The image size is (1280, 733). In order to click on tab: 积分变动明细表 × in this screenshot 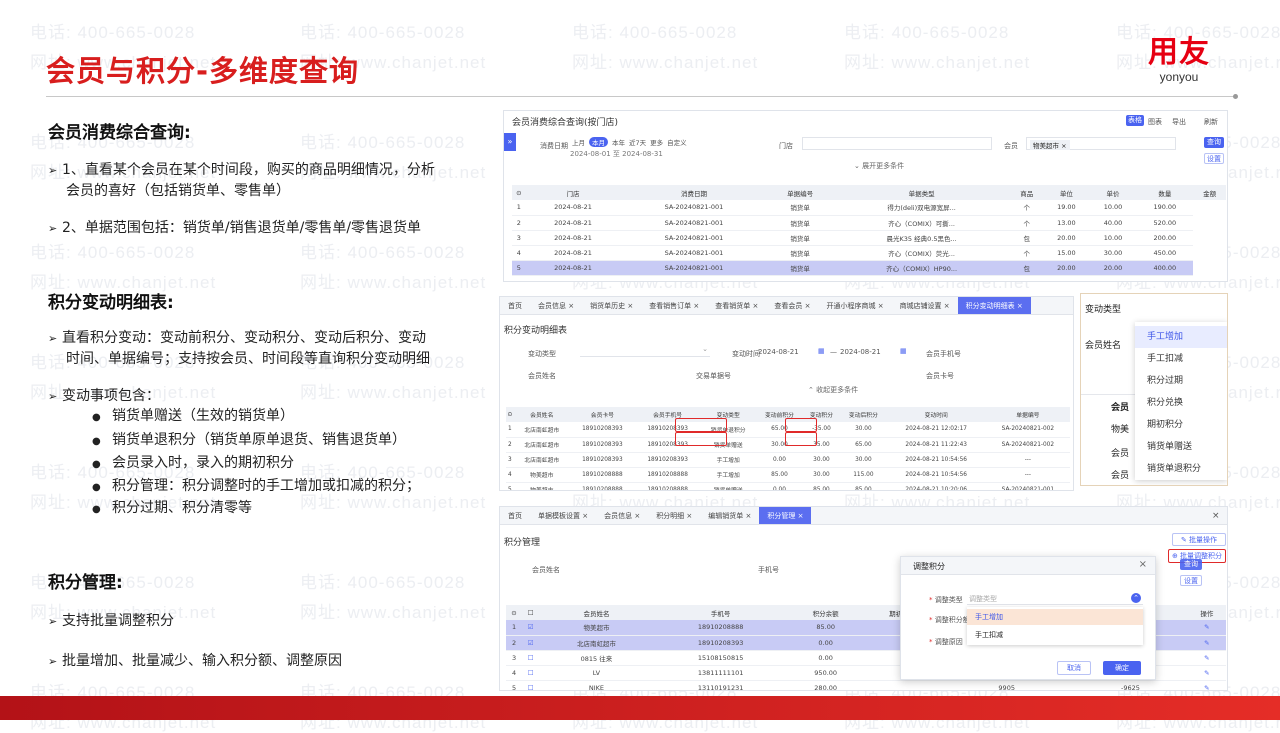, I will do `click(994, 305)`.